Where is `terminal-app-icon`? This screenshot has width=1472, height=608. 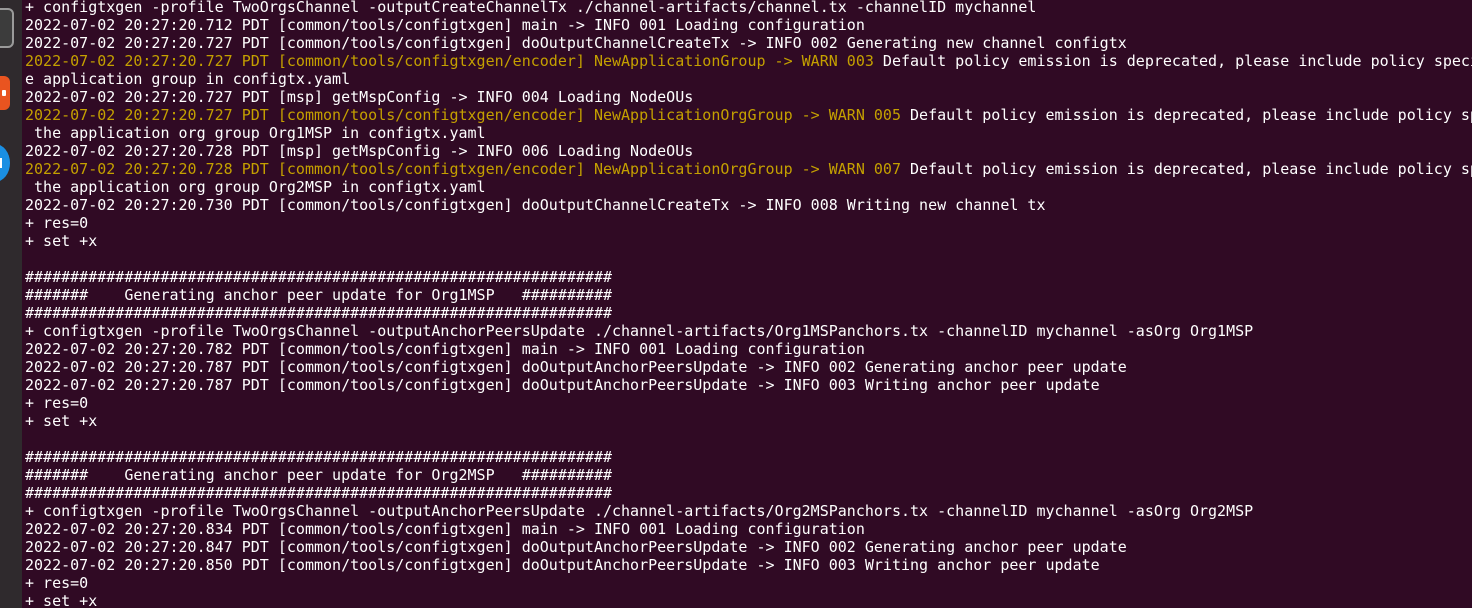 terminal-app-icon is located at coordinates (7, 28).